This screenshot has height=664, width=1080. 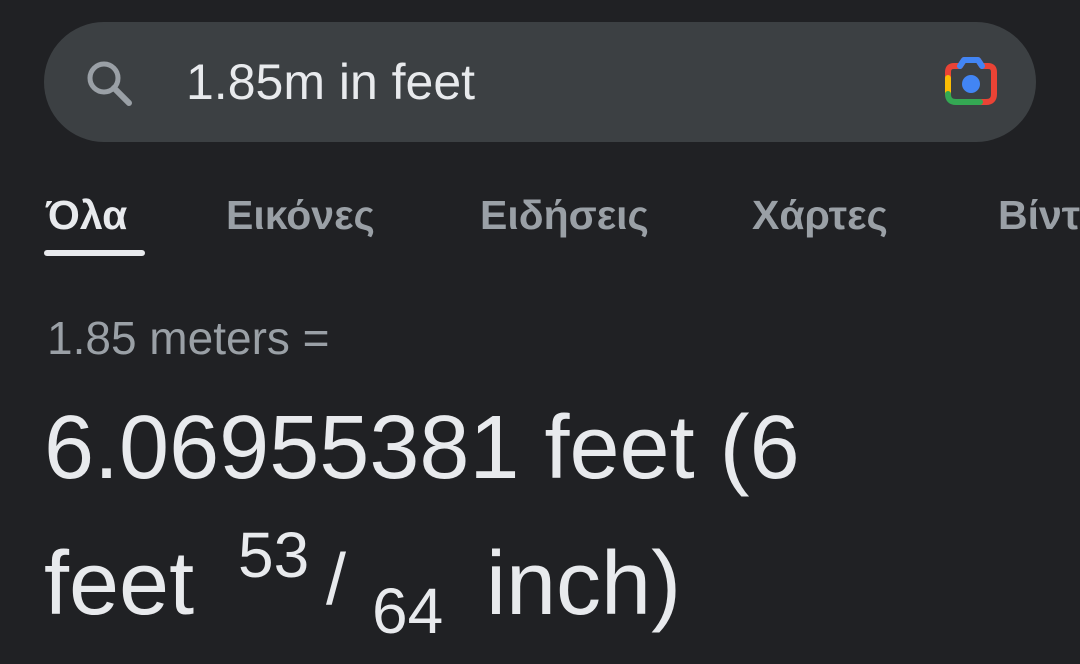 I want to click on result-line-1: 6.06955381 feet (6, so click(x=422, y=448).